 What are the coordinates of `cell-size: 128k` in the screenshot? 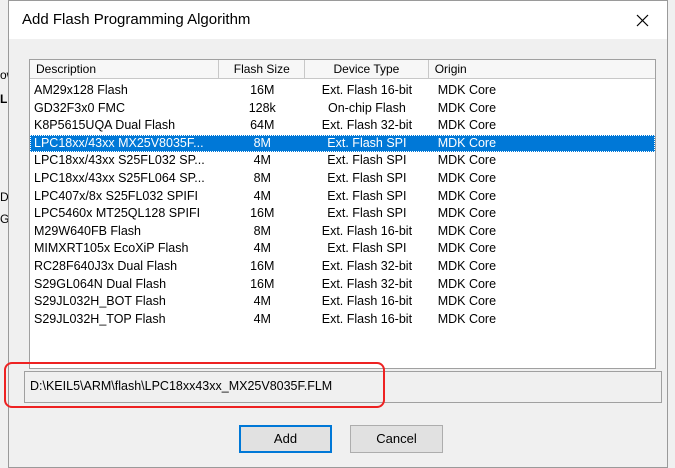 It's located at (262, 107).